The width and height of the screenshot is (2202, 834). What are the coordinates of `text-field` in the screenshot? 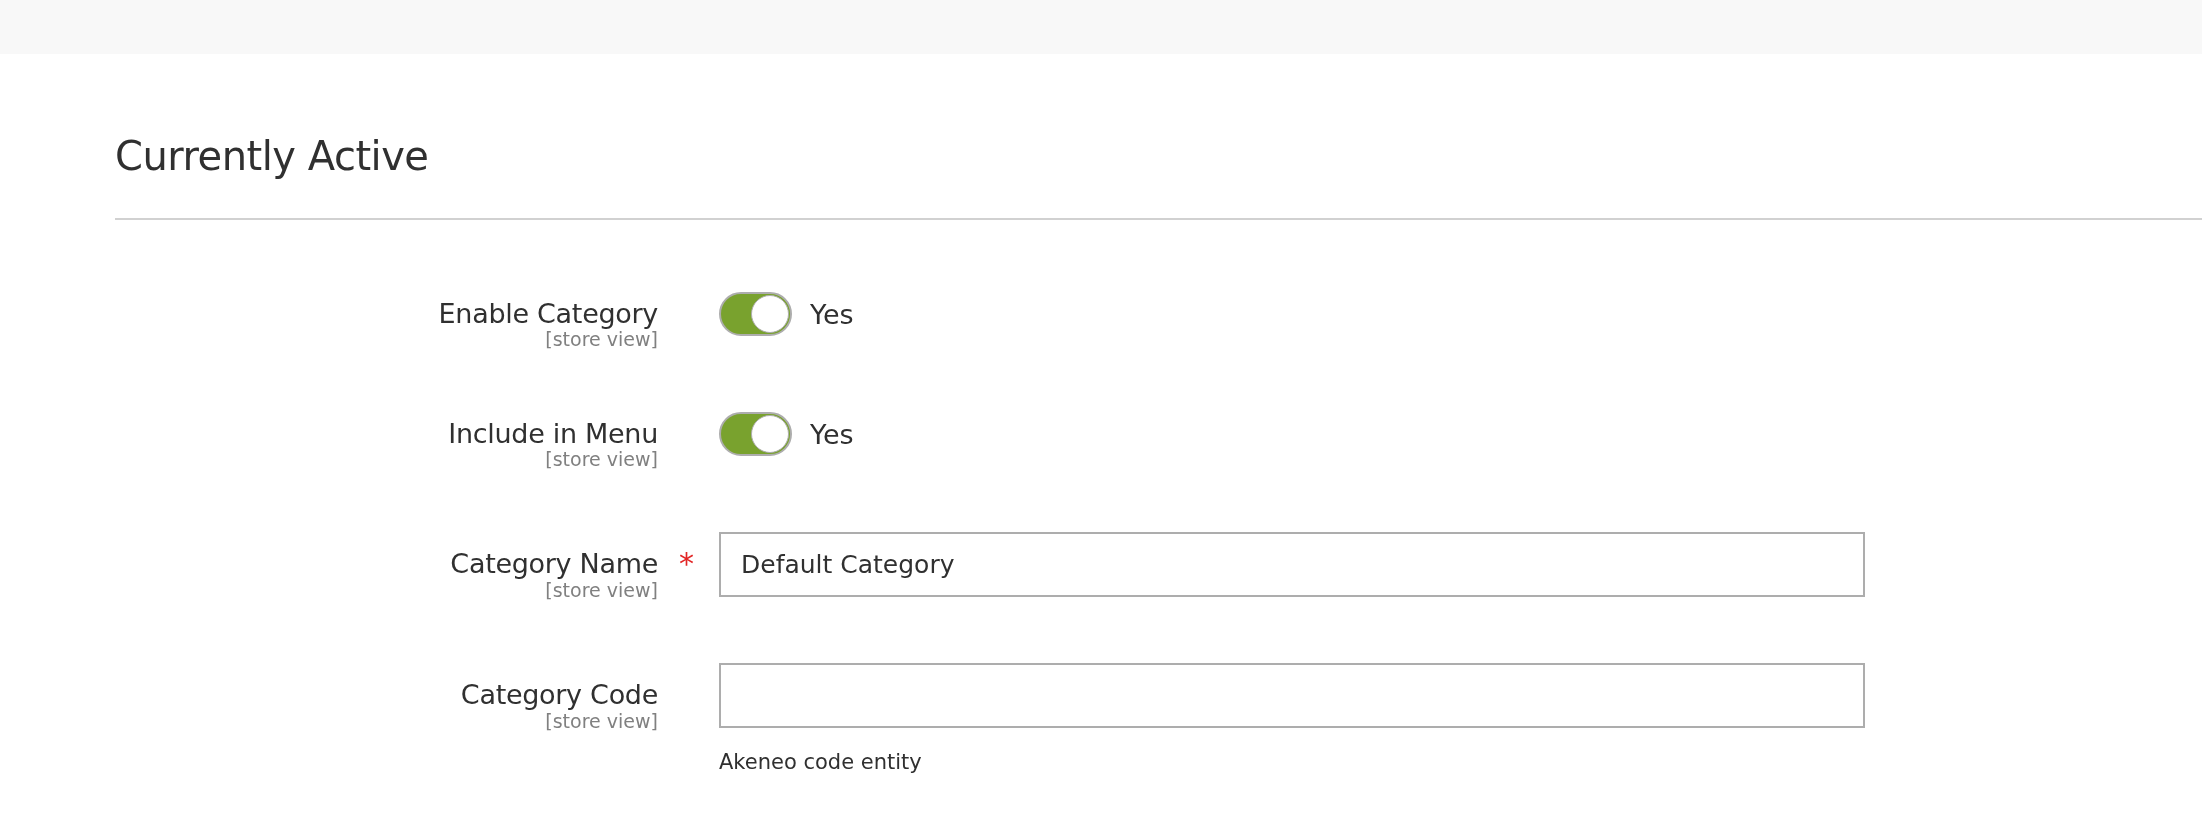 It's located at (1292, 695).